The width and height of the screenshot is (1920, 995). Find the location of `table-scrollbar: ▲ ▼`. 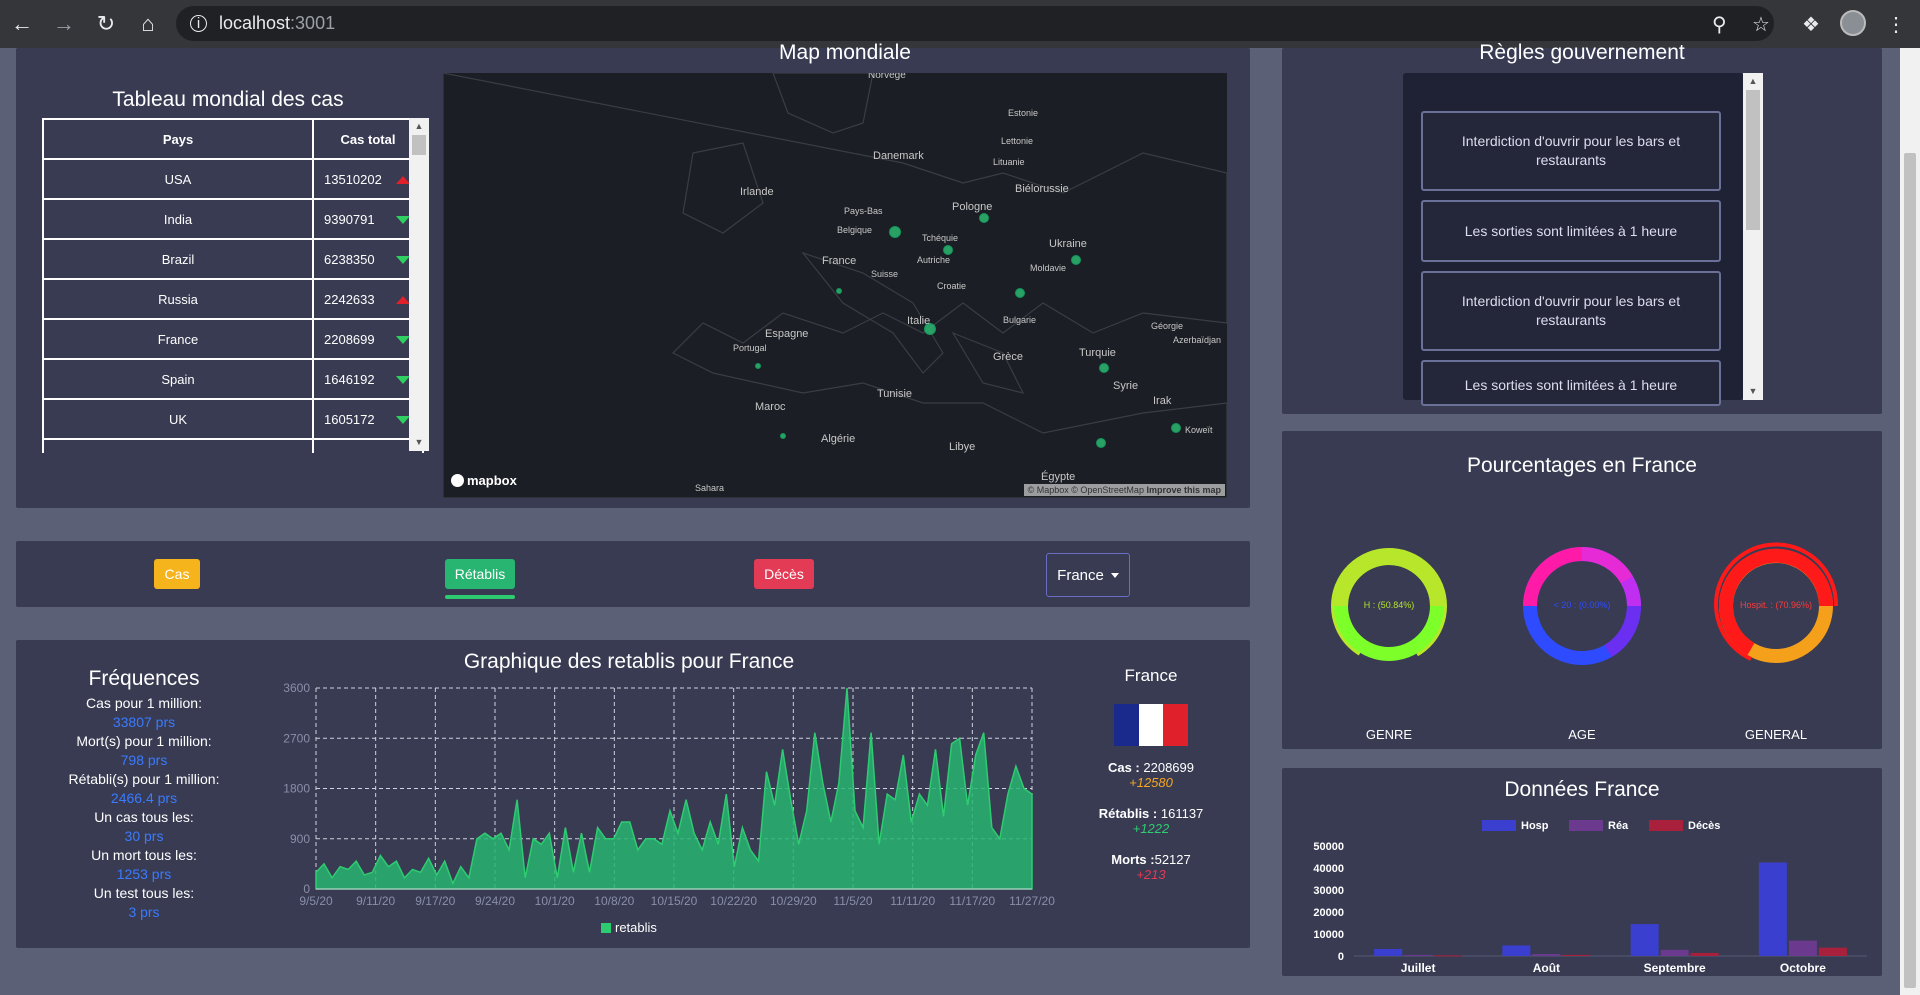

table-scrollbar: ▲ ▼ is located at coordinates (419, 284).